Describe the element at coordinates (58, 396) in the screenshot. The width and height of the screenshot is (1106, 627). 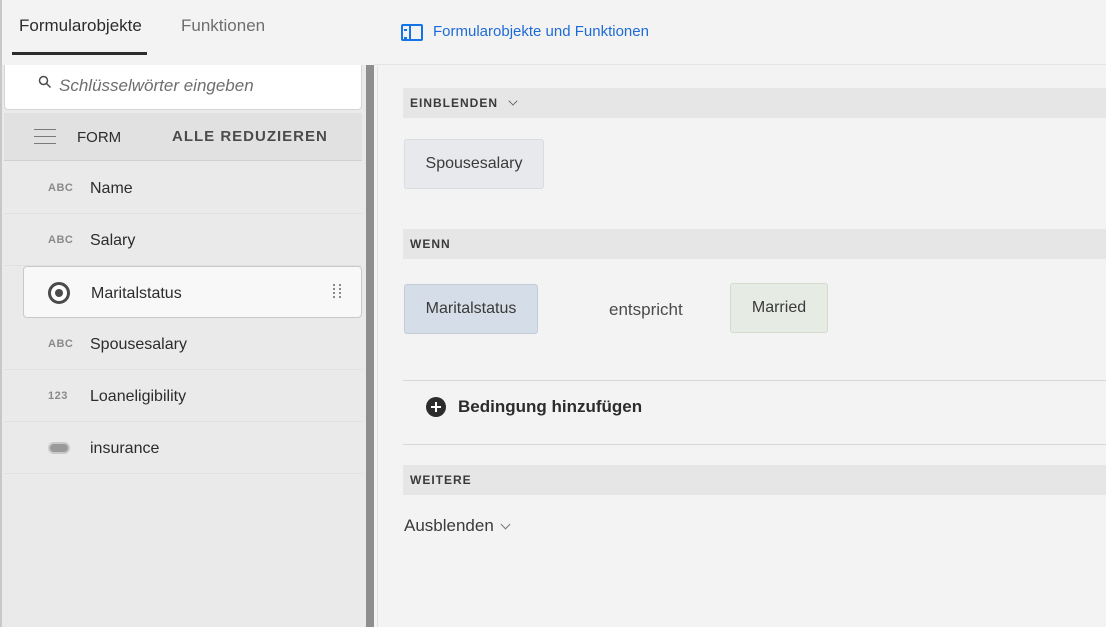
I see `numeric-field-icon: 123` at that location.